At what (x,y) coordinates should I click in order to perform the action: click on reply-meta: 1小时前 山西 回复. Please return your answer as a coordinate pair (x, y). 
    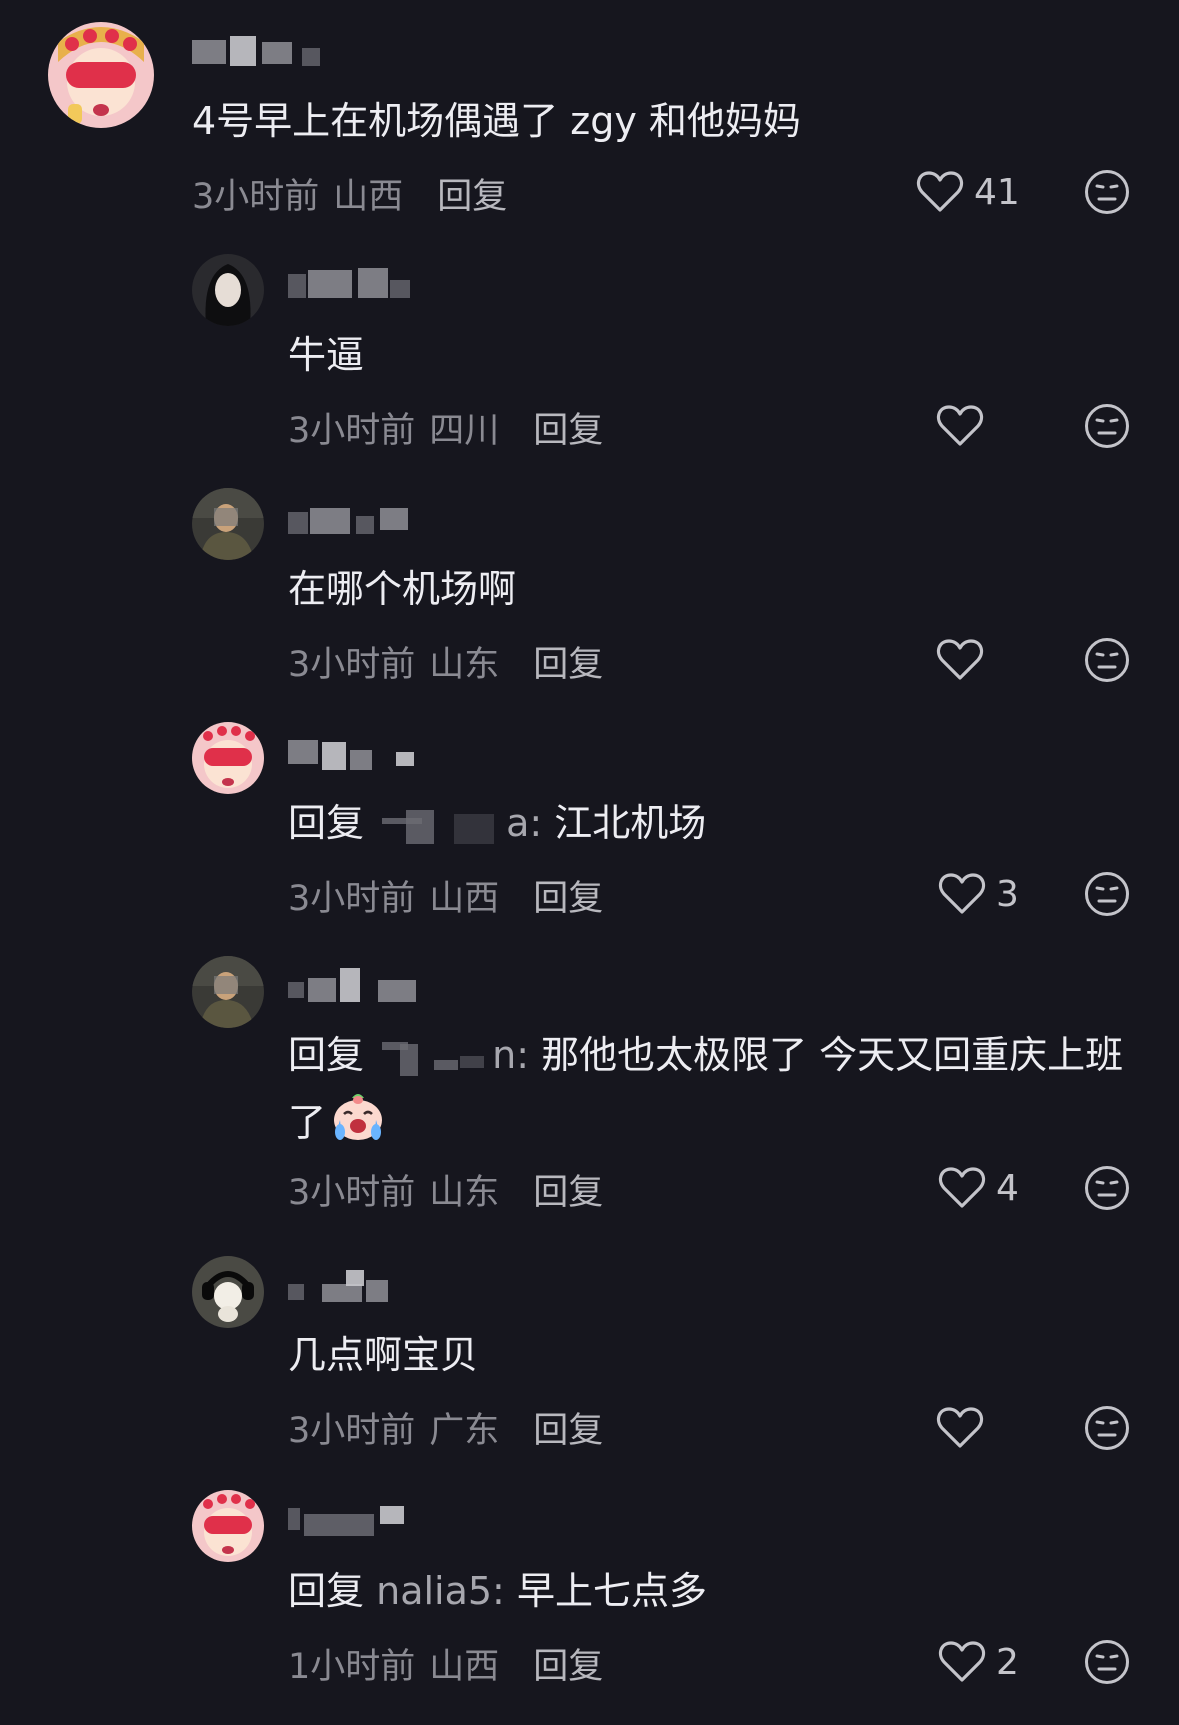
    Looking at the image, I should click on (445, 1663).